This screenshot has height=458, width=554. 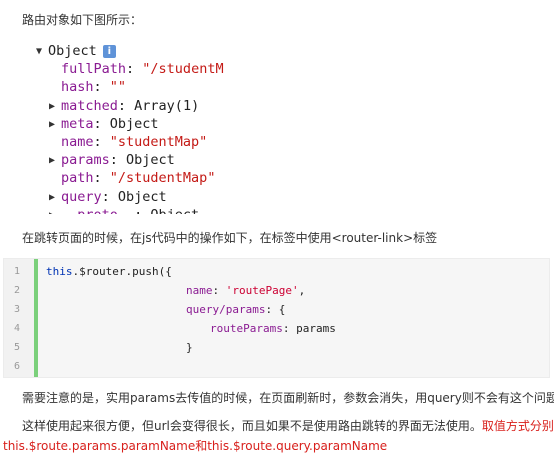 I want to click on tree-value: "", so click(x=118, y=87).